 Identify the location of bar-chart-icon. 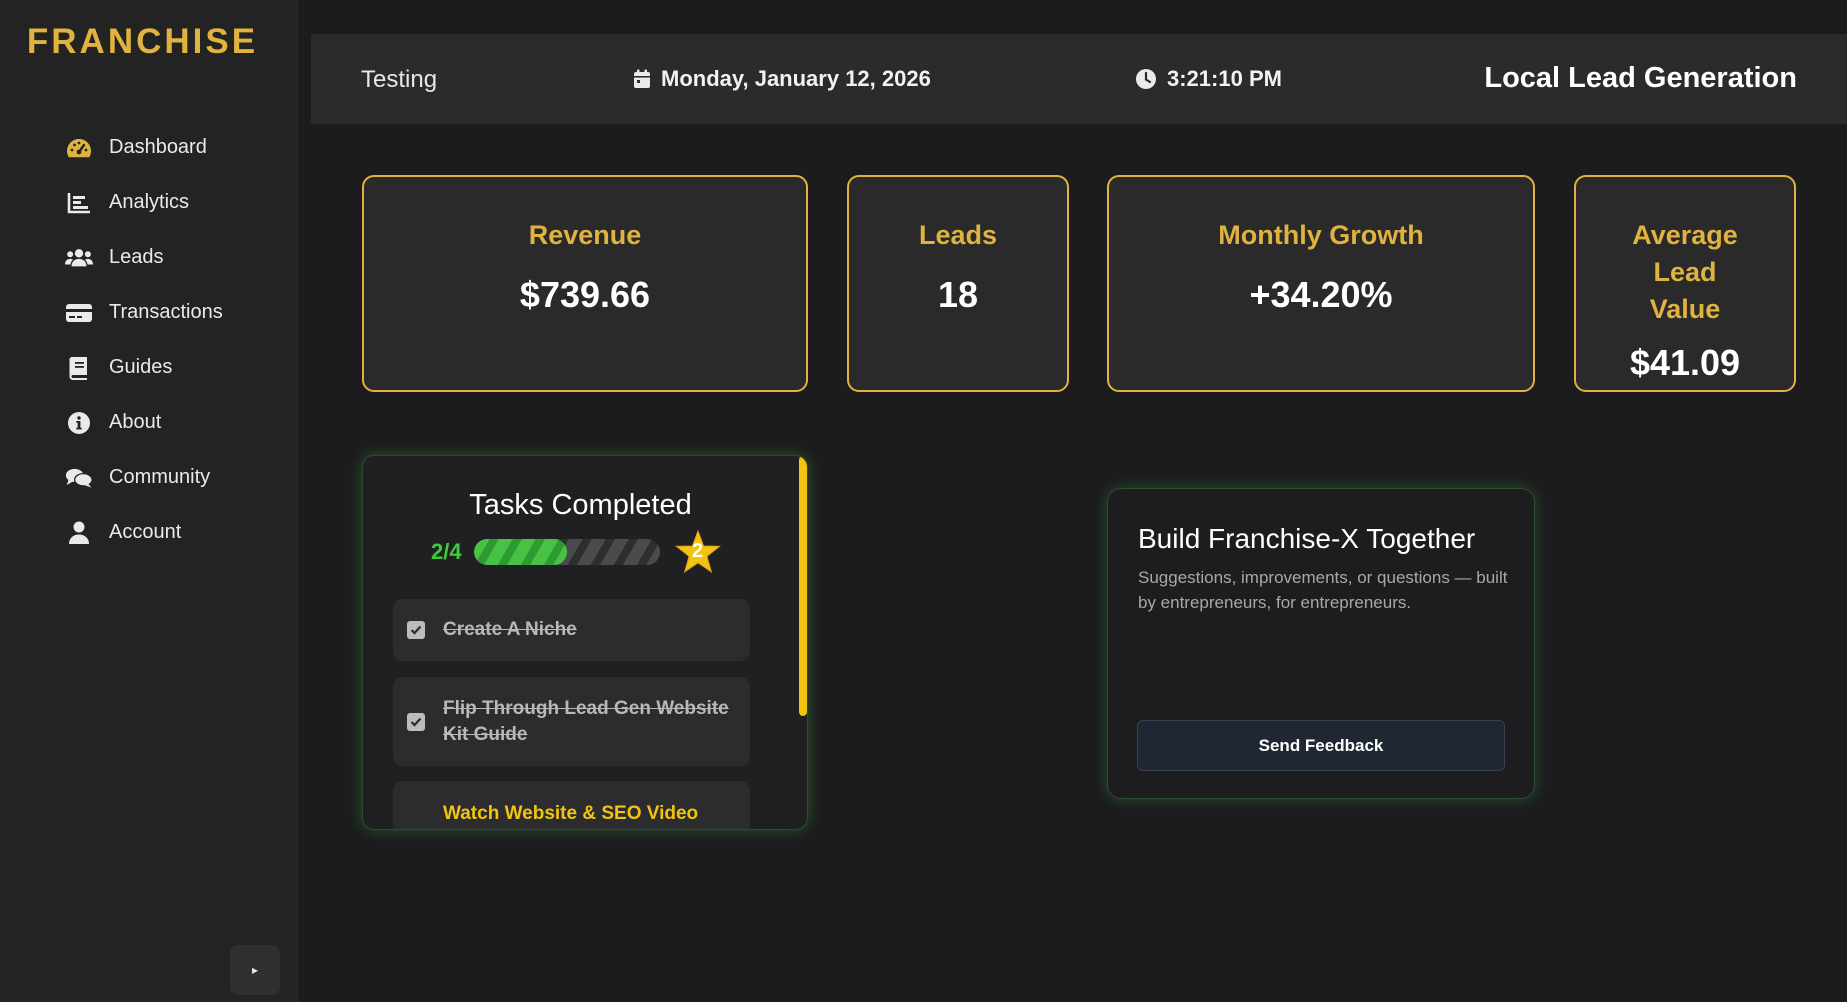
(79, 203).